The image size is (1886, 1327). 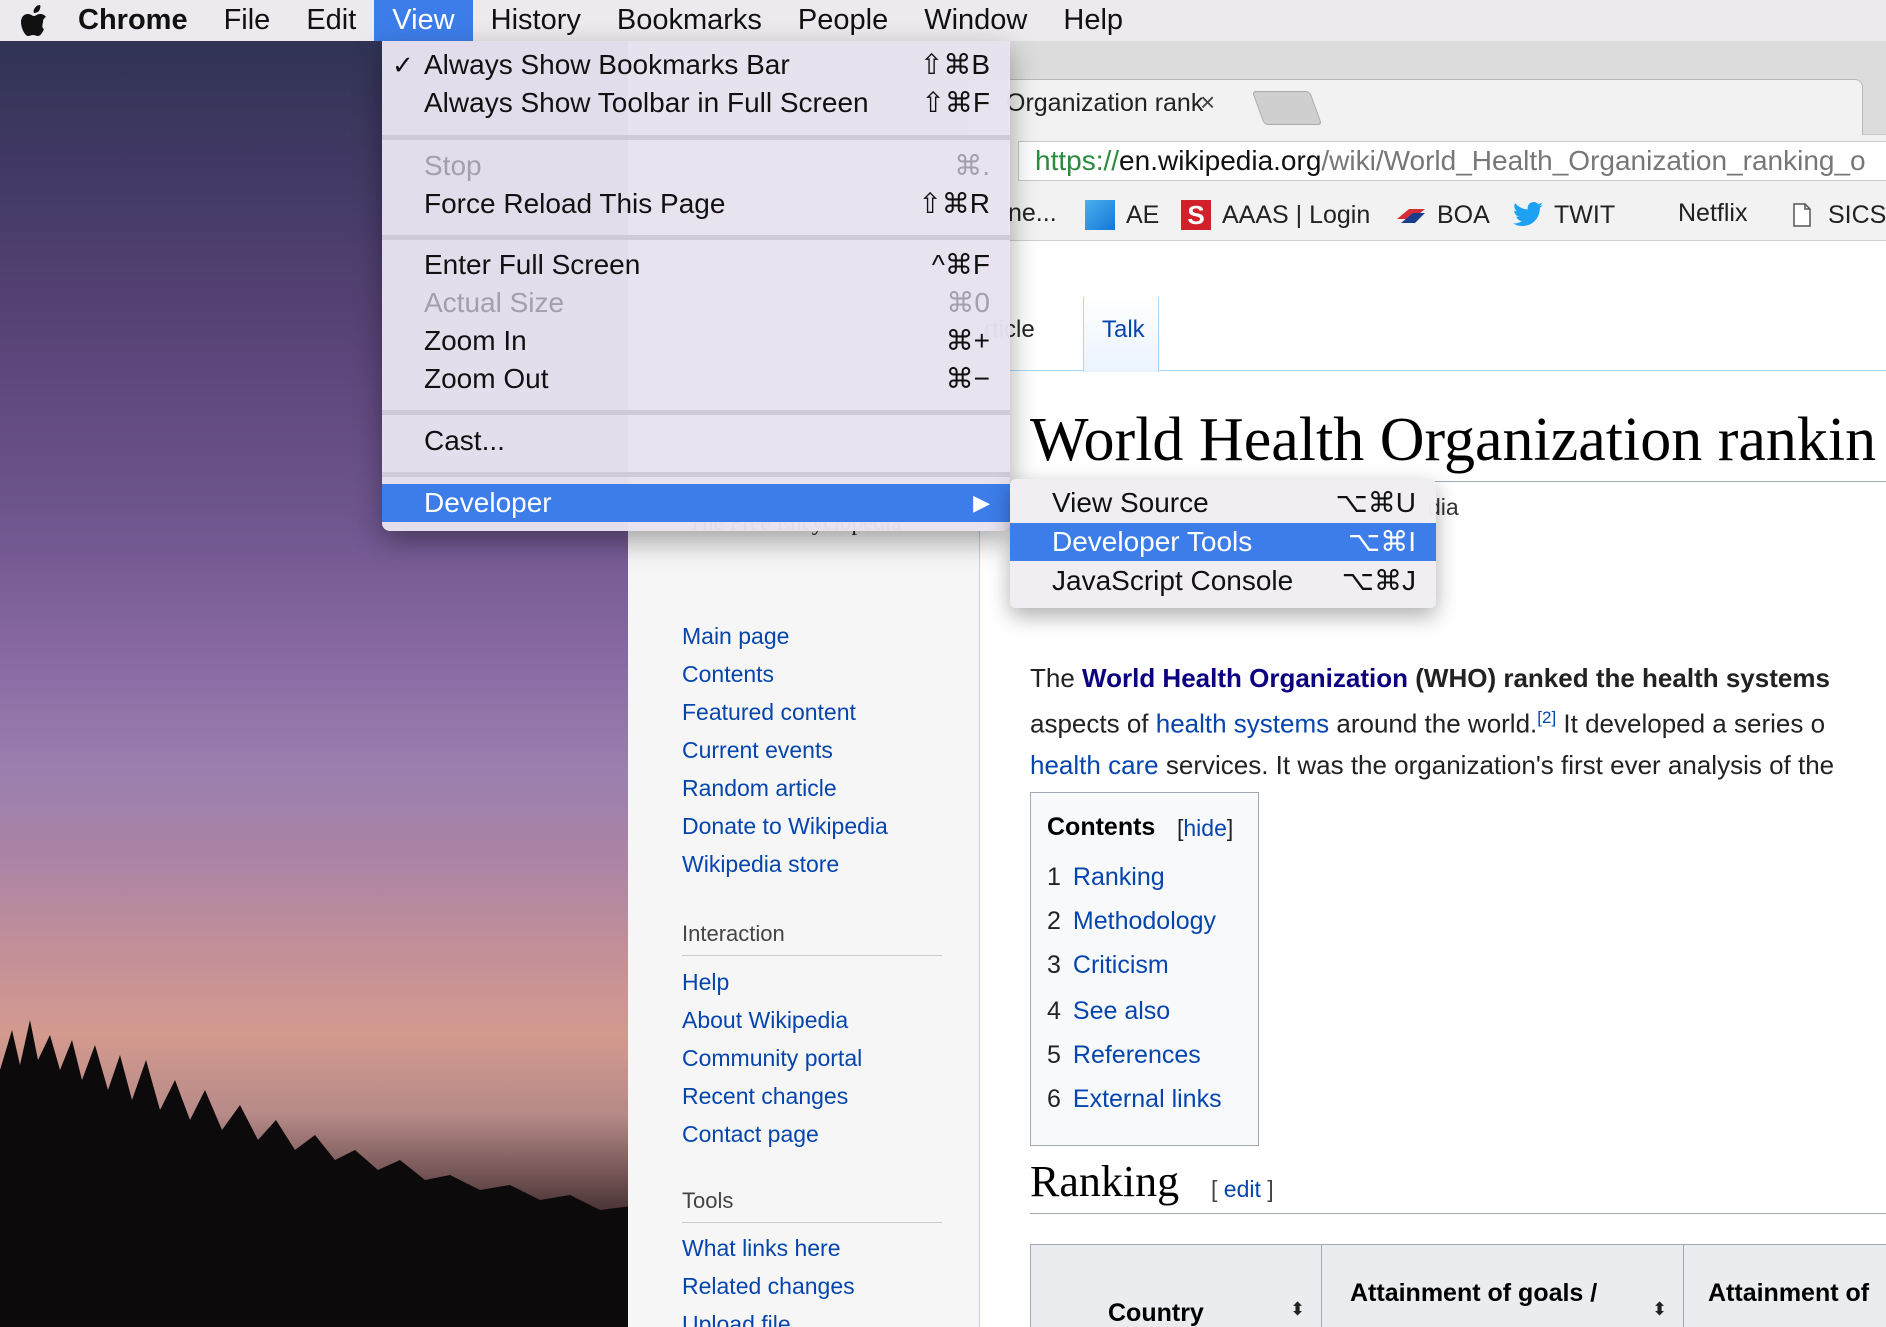 I want to click on toc-item: 3 Criticism, so click(x=1108, y=965).